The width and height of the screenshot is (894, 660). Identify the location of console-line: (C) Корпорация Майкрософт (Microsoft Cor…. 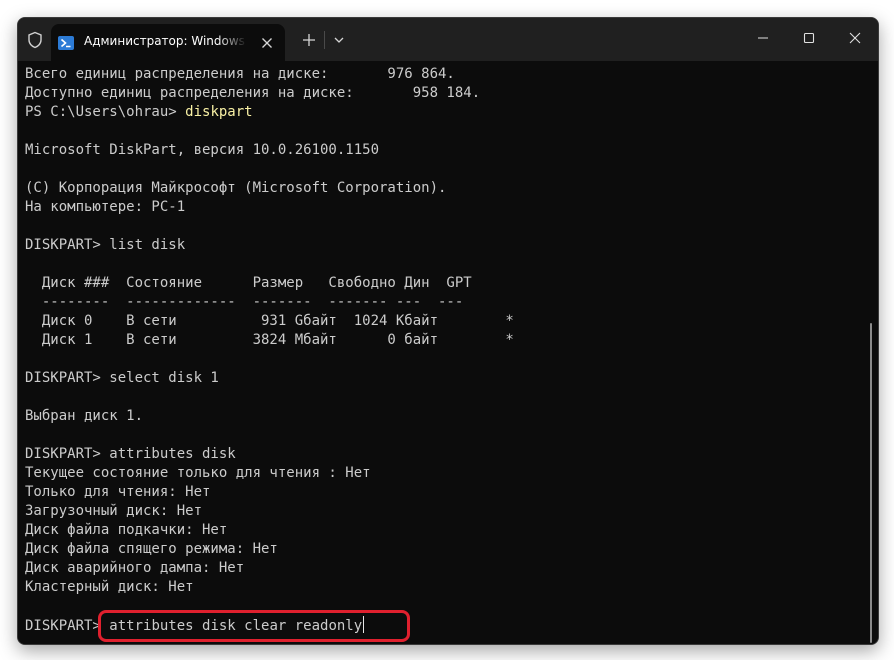
(236, 188).